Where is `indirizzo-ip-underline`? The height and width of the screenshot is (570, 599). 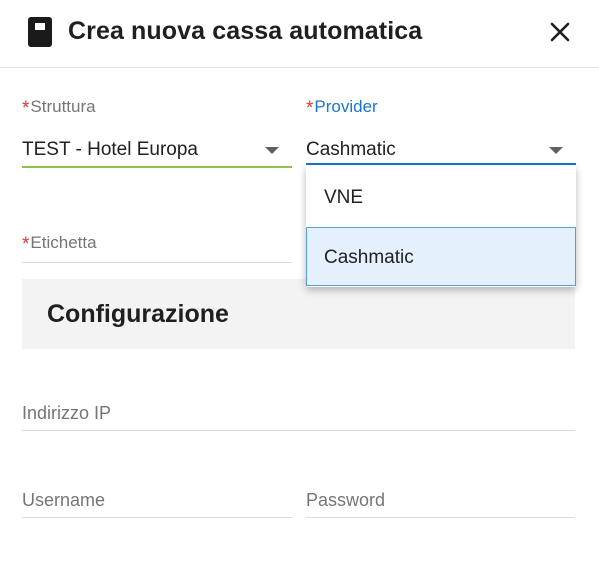
indirizzo-ip-underline is located at coordinates (298, 430).